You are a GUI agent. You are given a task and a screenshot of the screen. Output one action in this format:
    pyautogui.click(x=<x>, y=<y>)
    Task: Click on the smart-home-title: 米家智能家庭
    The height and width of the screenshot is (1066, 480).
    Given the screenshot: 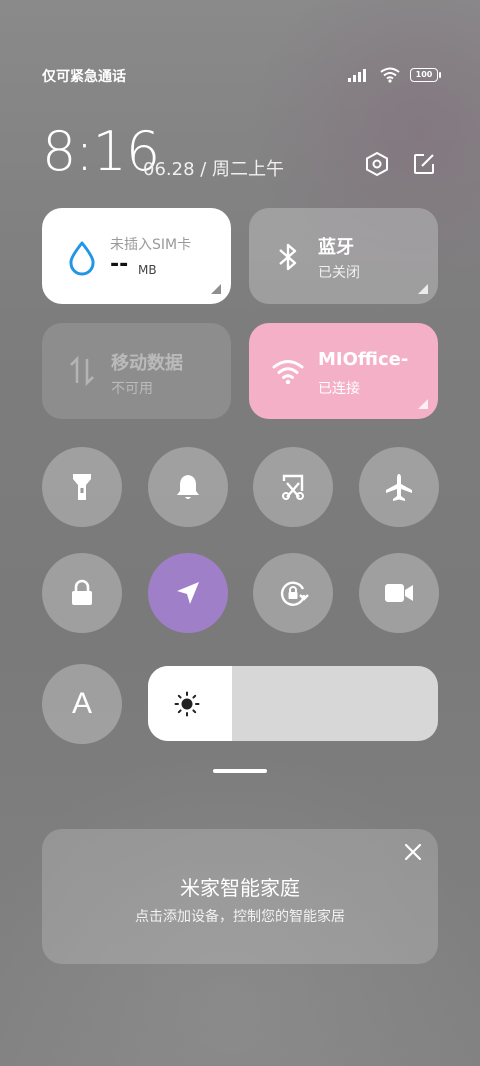 What is the action you would take?
    pyautogui.click(x=240, y=888)
    